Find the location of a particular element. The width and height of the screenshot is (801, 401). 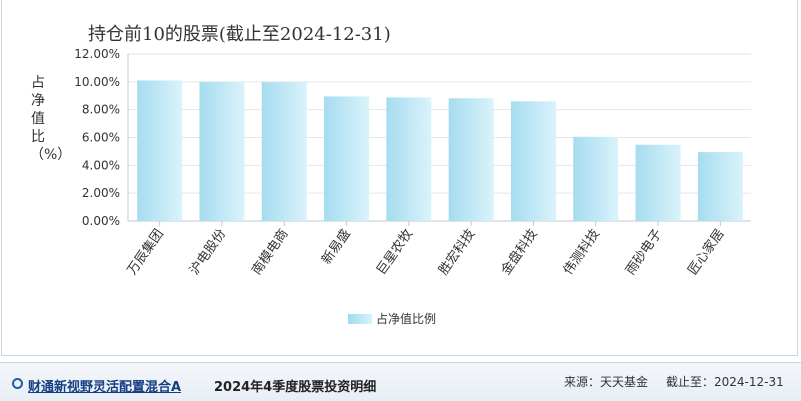

y-tick-label: 10.00% is located at coordinates (97, 82).